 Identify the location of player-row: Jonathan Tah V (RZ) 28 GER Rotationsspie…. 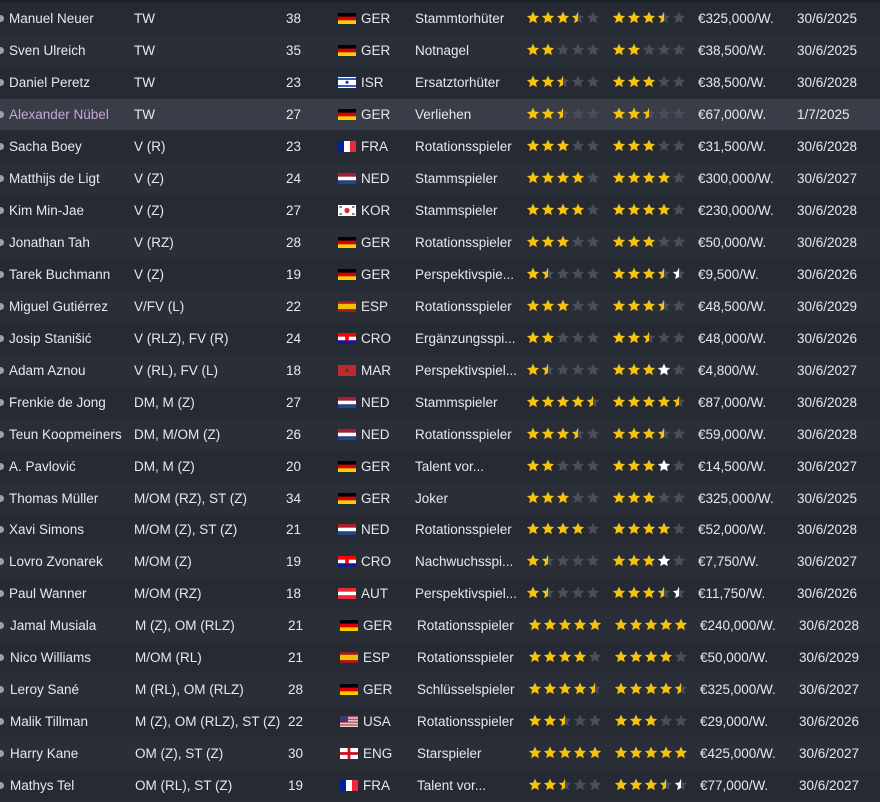
(440, 243).